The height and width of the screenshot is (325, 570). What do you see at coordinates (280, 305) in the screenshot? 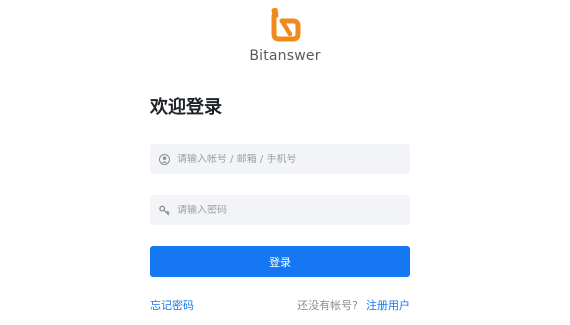
I see `login-footer: 忘记密码 还没有帐号? 注册用户` at bounding box center [280, 305].